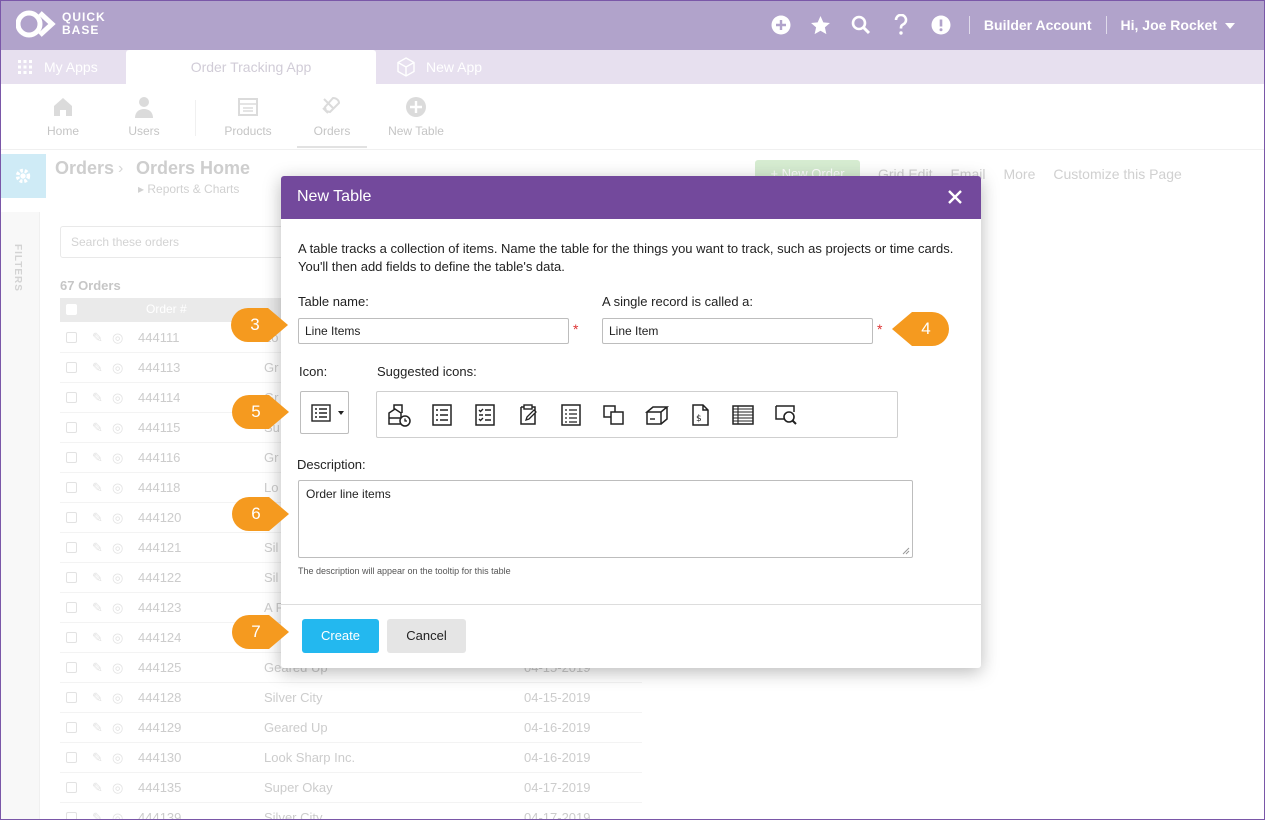 The width and height of the screenshot is (1265, 820). Describe the element at coordinates (426, 636) in the screenshot. I see `cancel-button: Cancel` at that location.